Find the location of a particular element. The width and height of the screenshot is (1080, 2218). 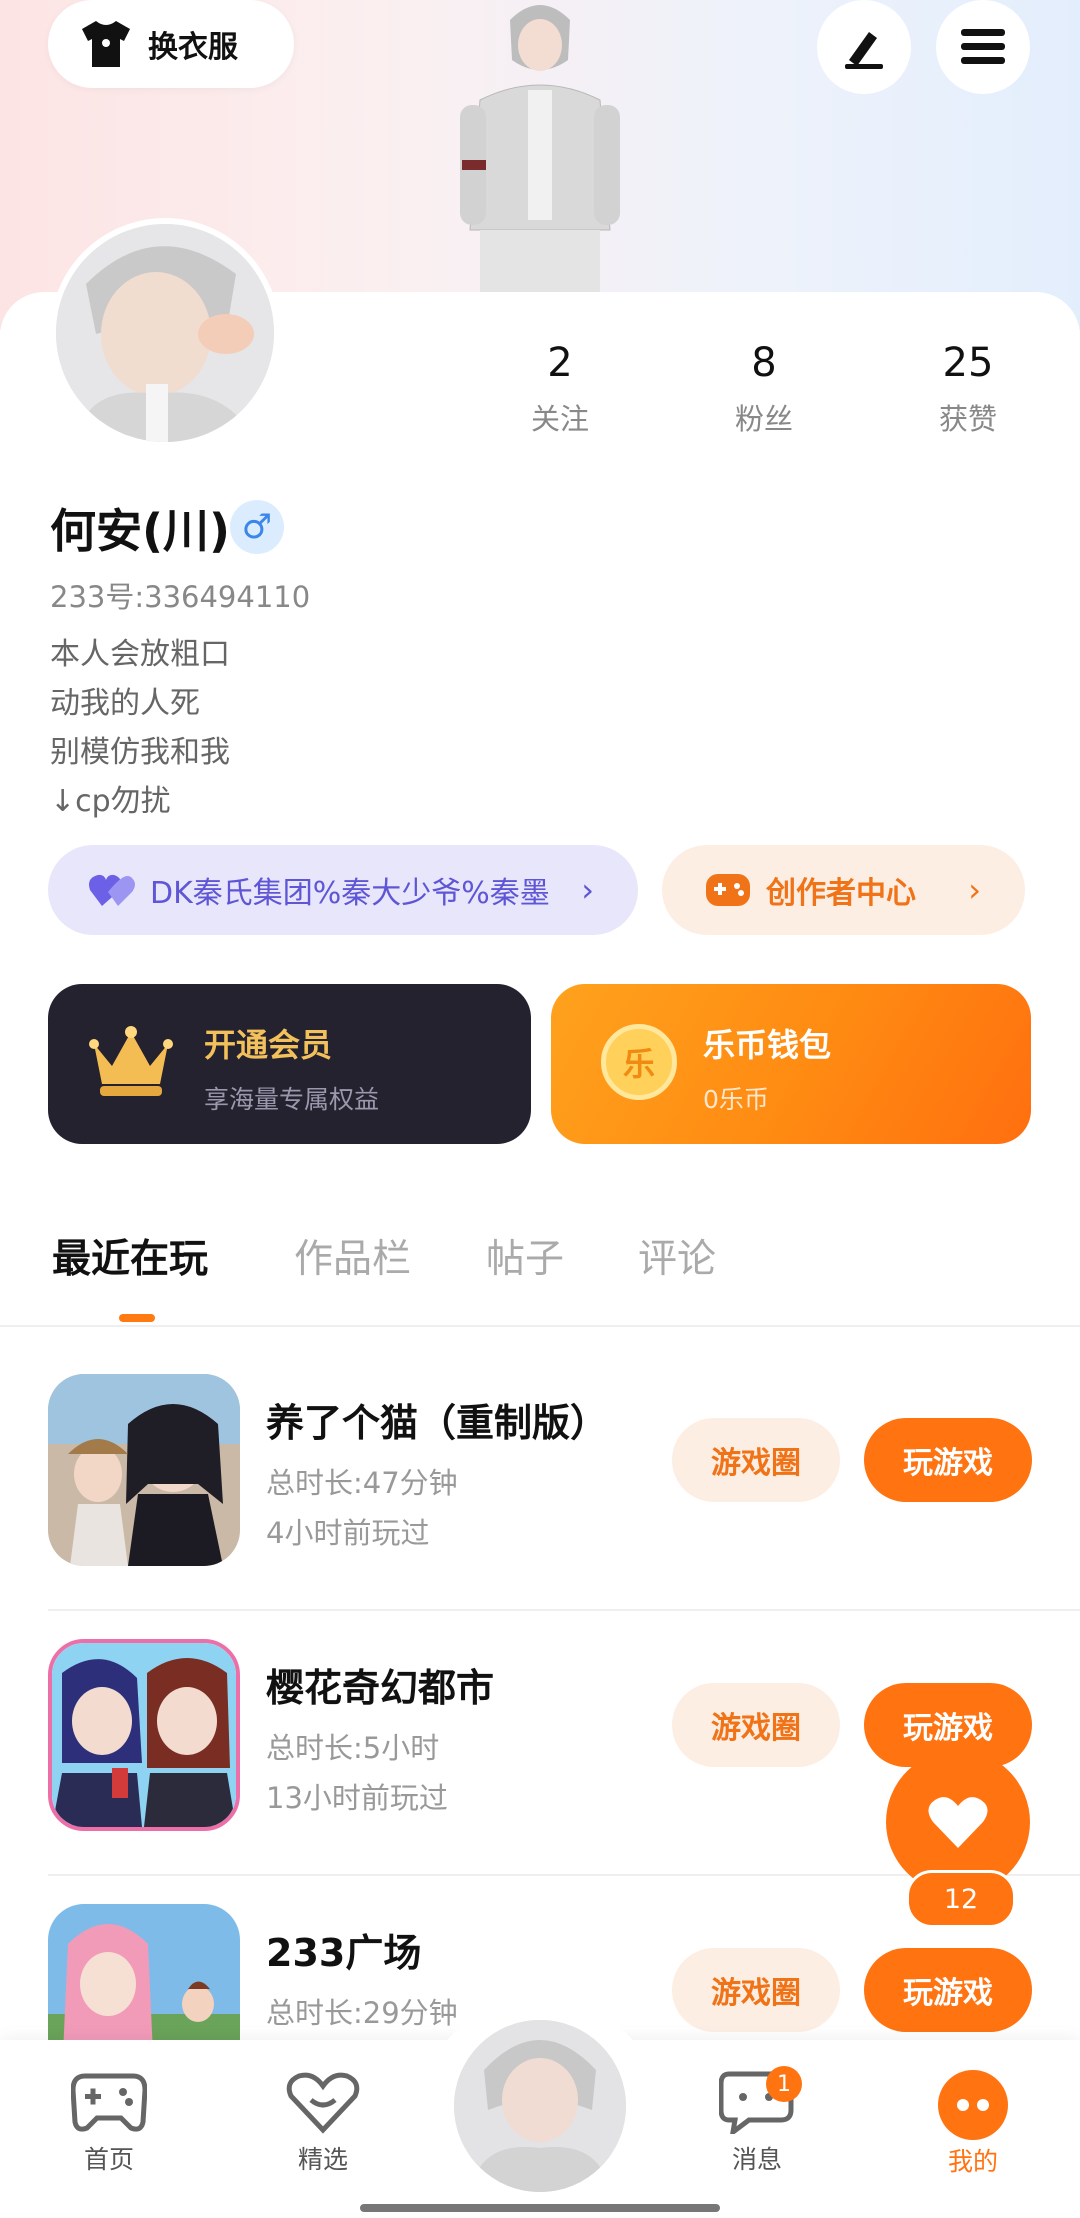

stat-likes-label: 获赞 is located at coordinates (967, 419).